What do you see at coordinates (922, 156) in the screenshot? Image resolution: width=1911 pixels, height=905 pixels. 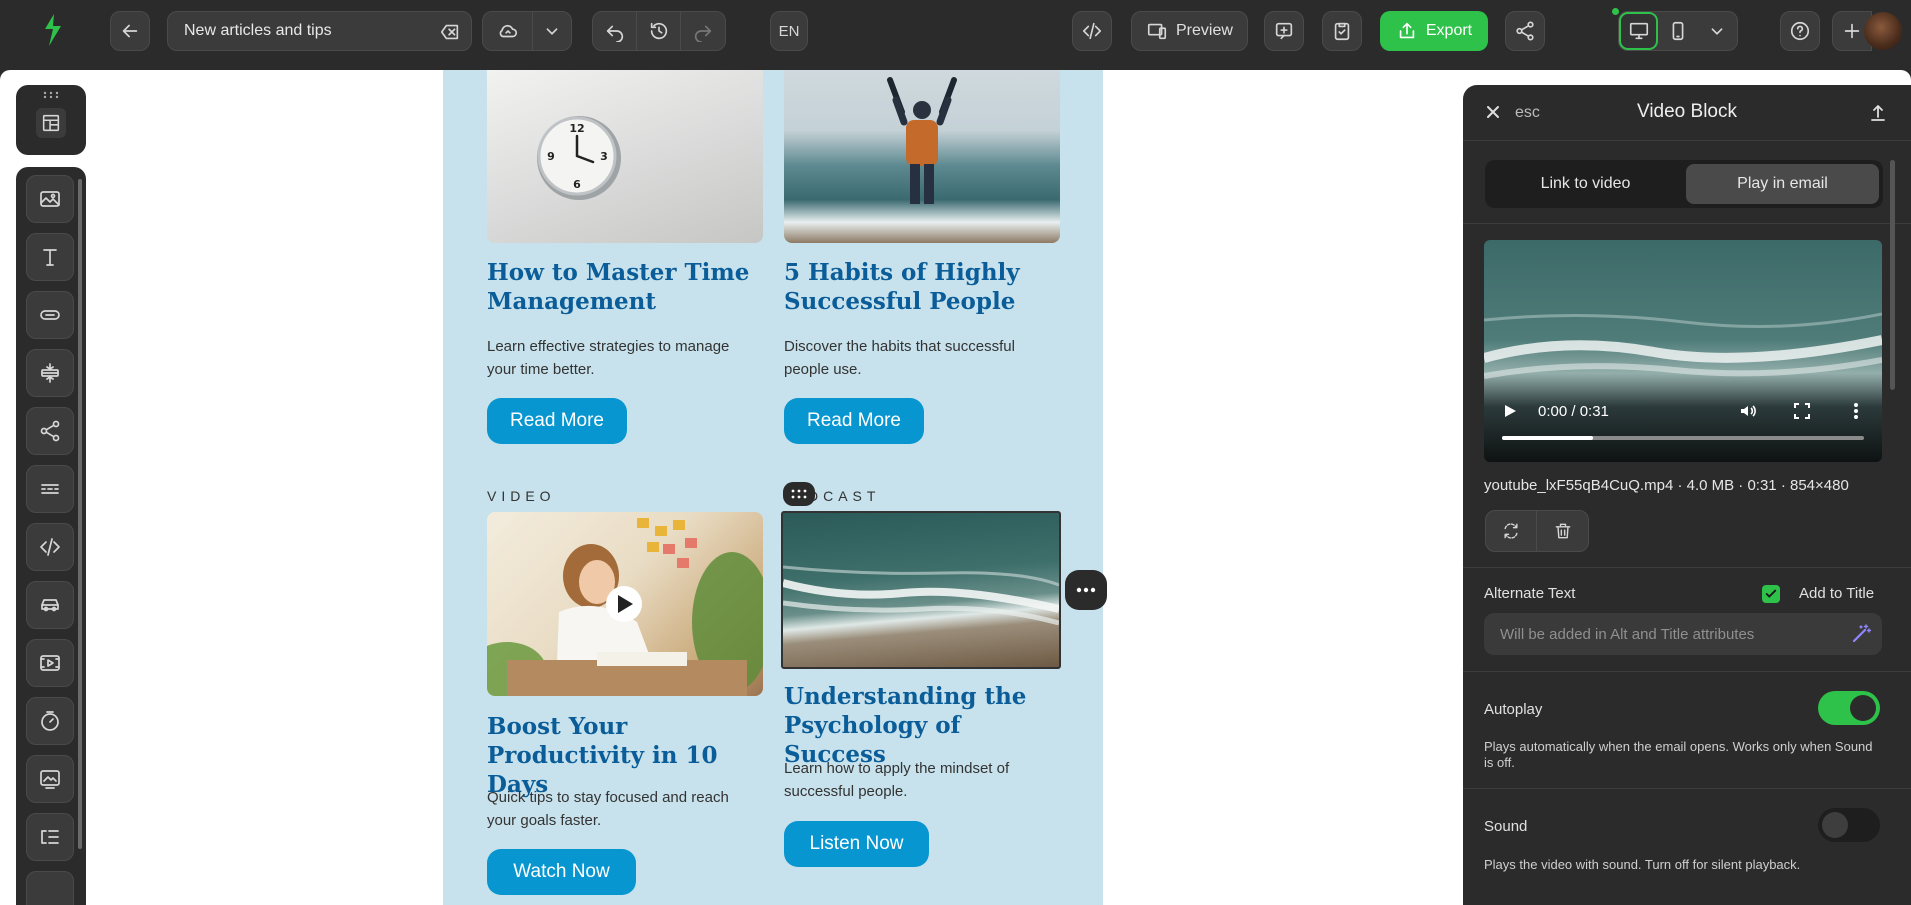 I see `man-ocean-image` at bounding box center [922, 156].